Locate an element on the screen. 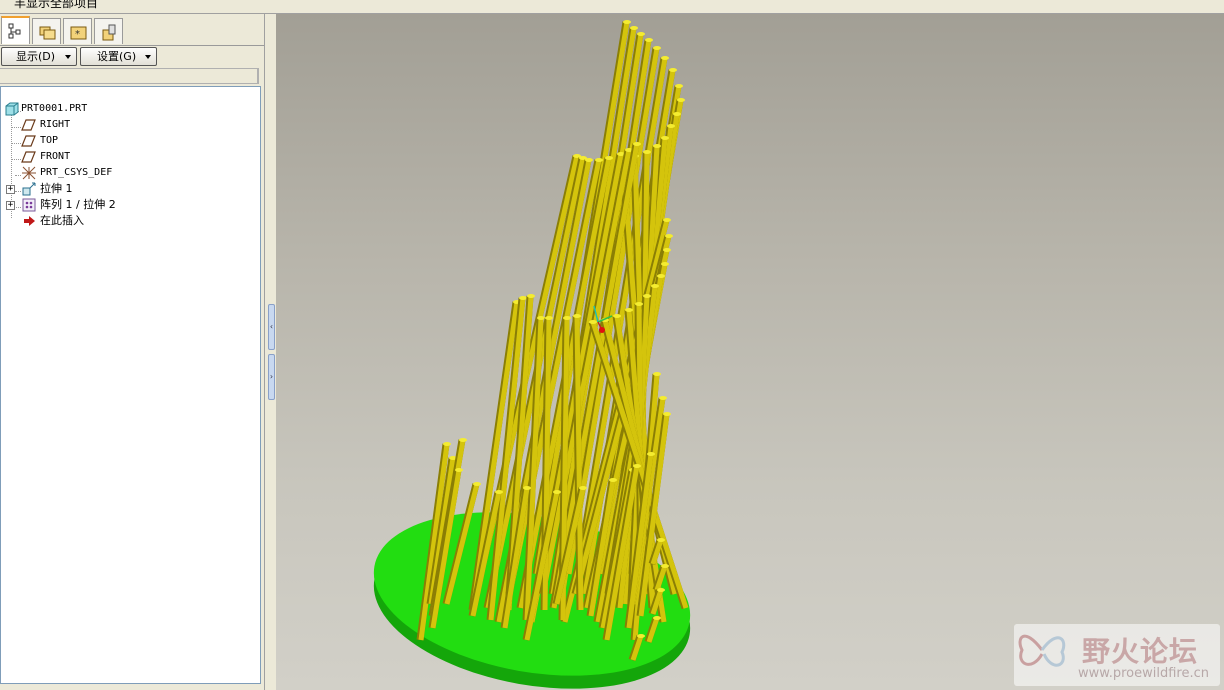 This screenshot has height=690, width=1224. tab-model-tree is located at coordinates (15, 30).